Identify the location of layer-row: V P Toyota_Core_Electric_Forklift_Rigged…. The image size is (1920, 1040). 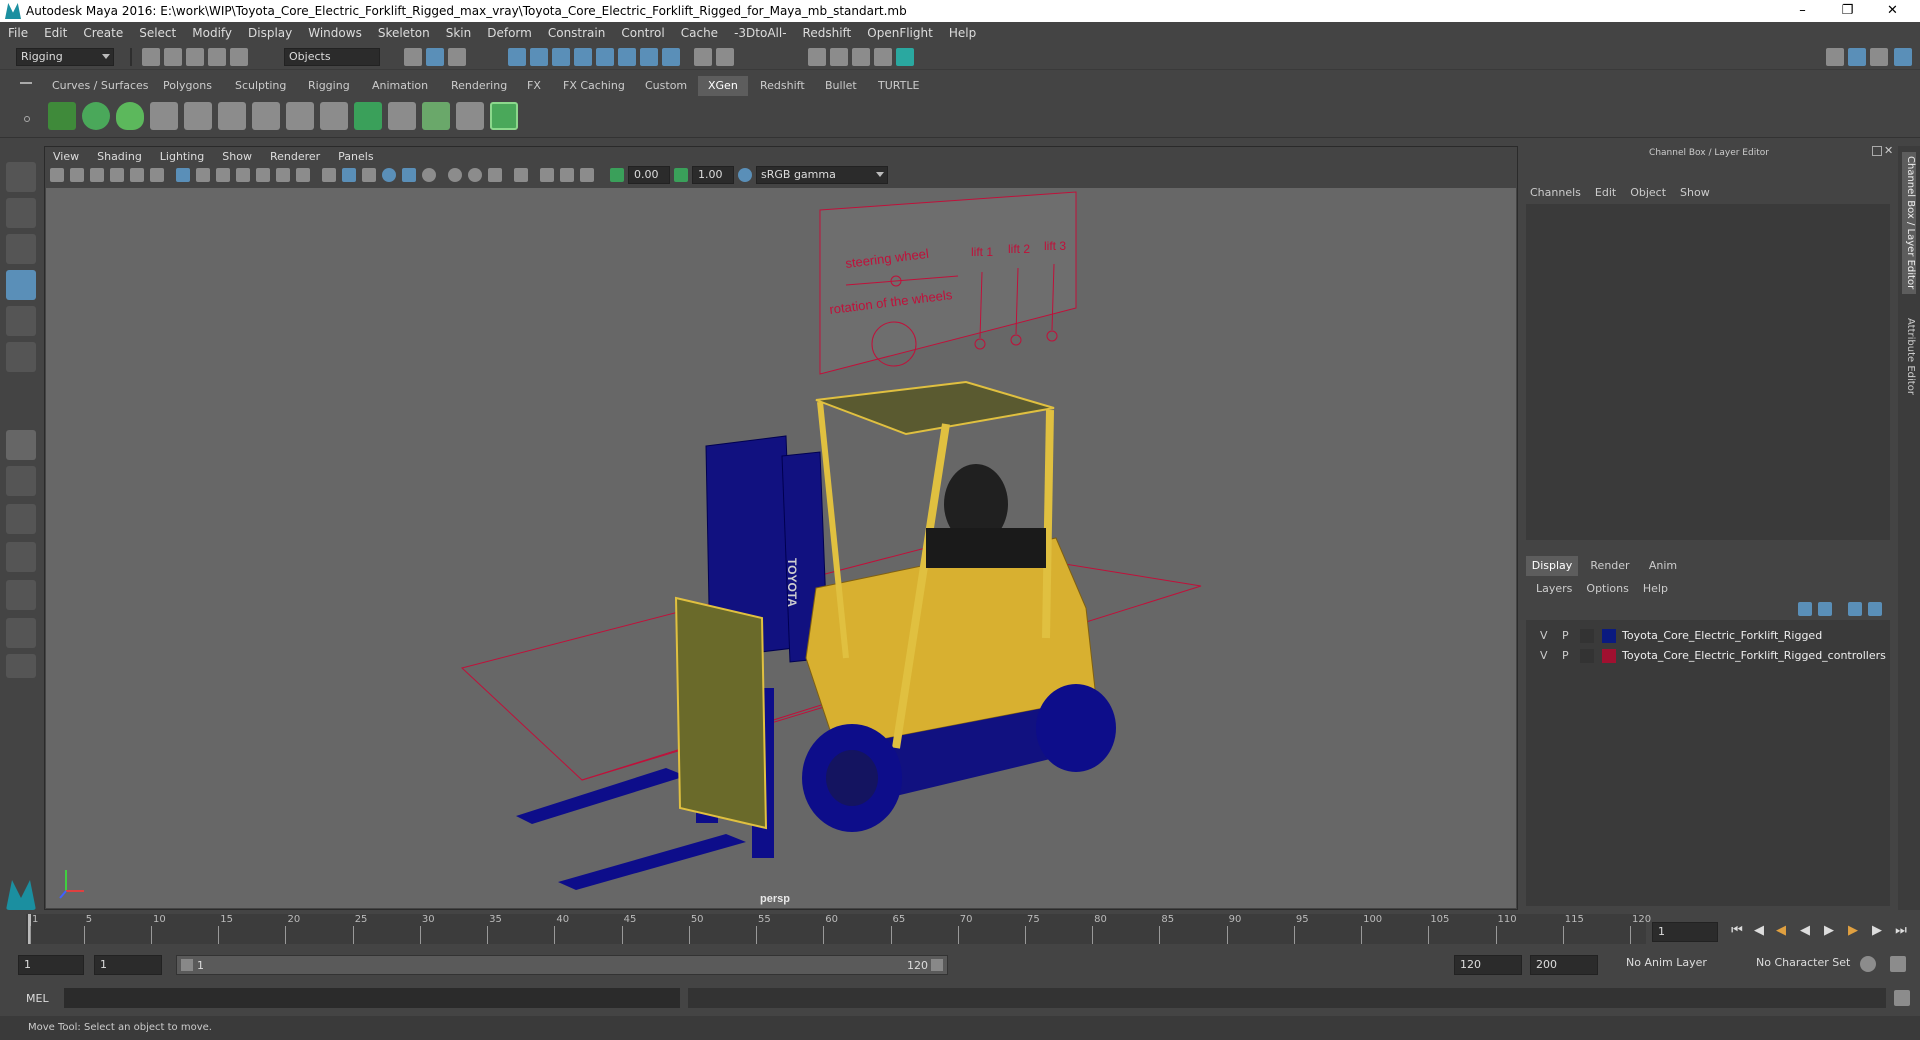
(1710, 656).